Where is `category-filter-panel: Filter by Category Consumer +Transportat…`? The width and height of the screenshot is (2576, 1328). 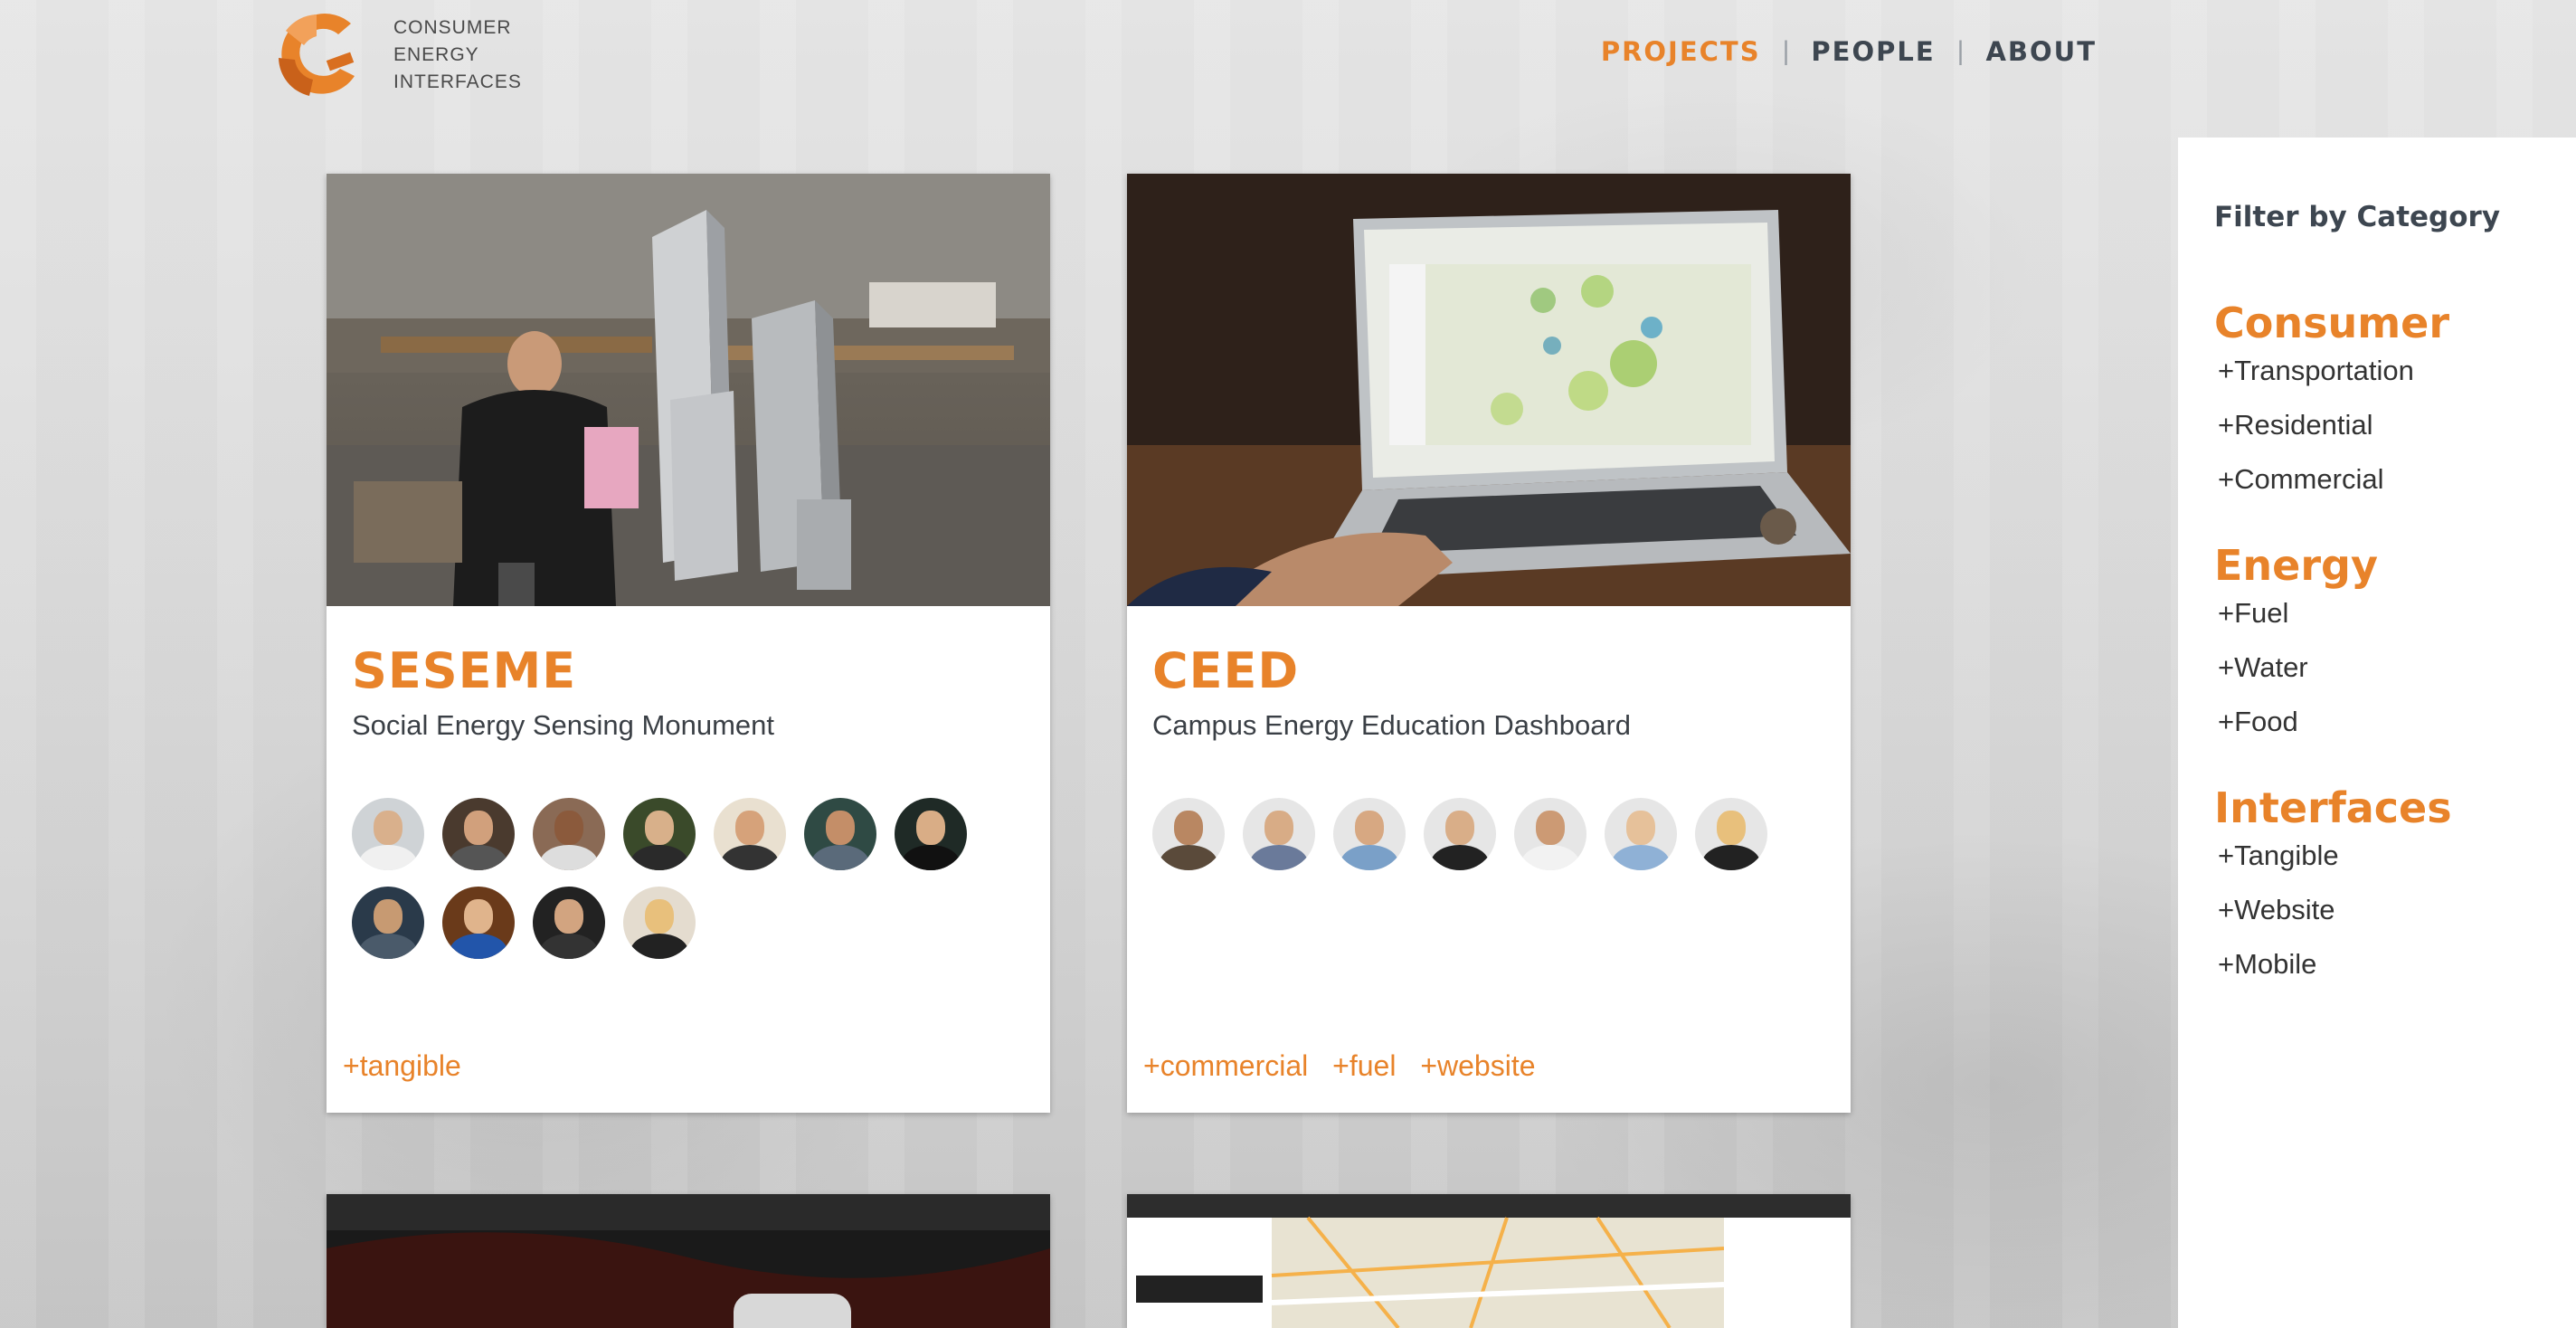 category-filter-panel: Filter by Category Consumer +Transportat… is located at coordinates (2377, 733).